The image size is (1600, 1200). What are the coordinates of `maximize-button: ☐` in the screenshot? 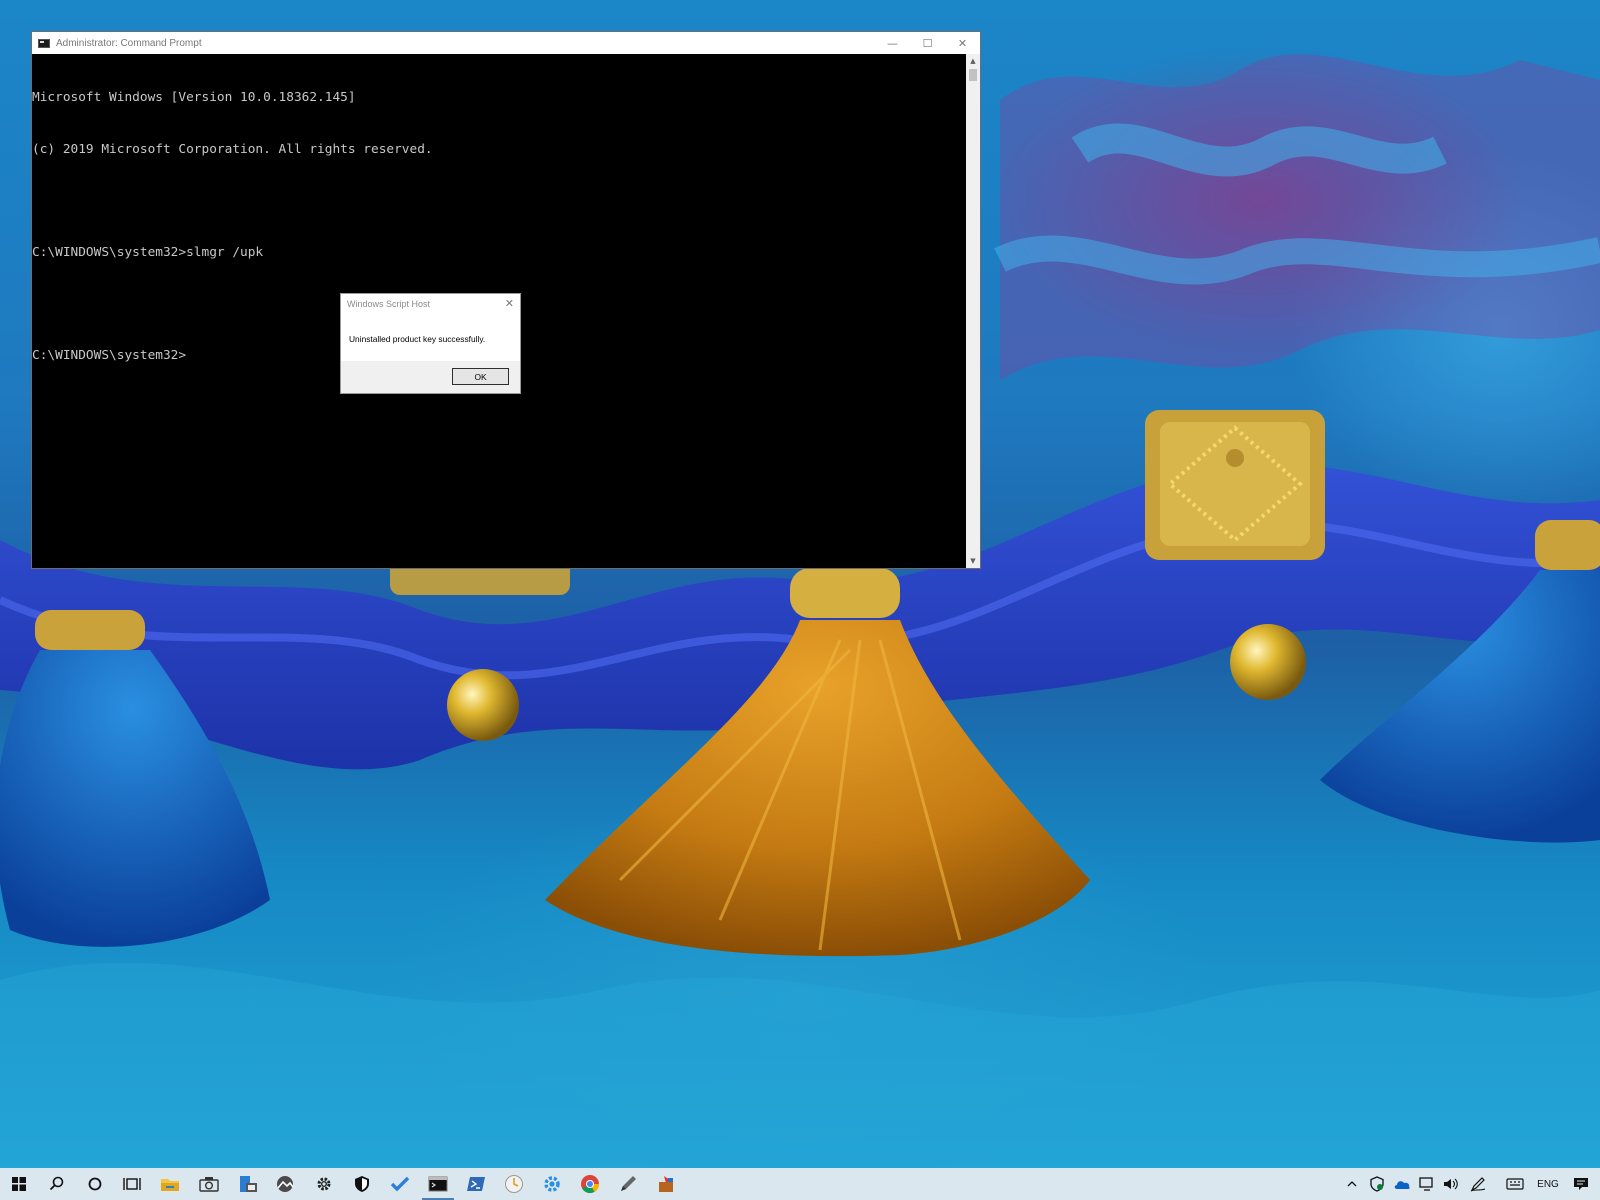 It's located at (927, 43).